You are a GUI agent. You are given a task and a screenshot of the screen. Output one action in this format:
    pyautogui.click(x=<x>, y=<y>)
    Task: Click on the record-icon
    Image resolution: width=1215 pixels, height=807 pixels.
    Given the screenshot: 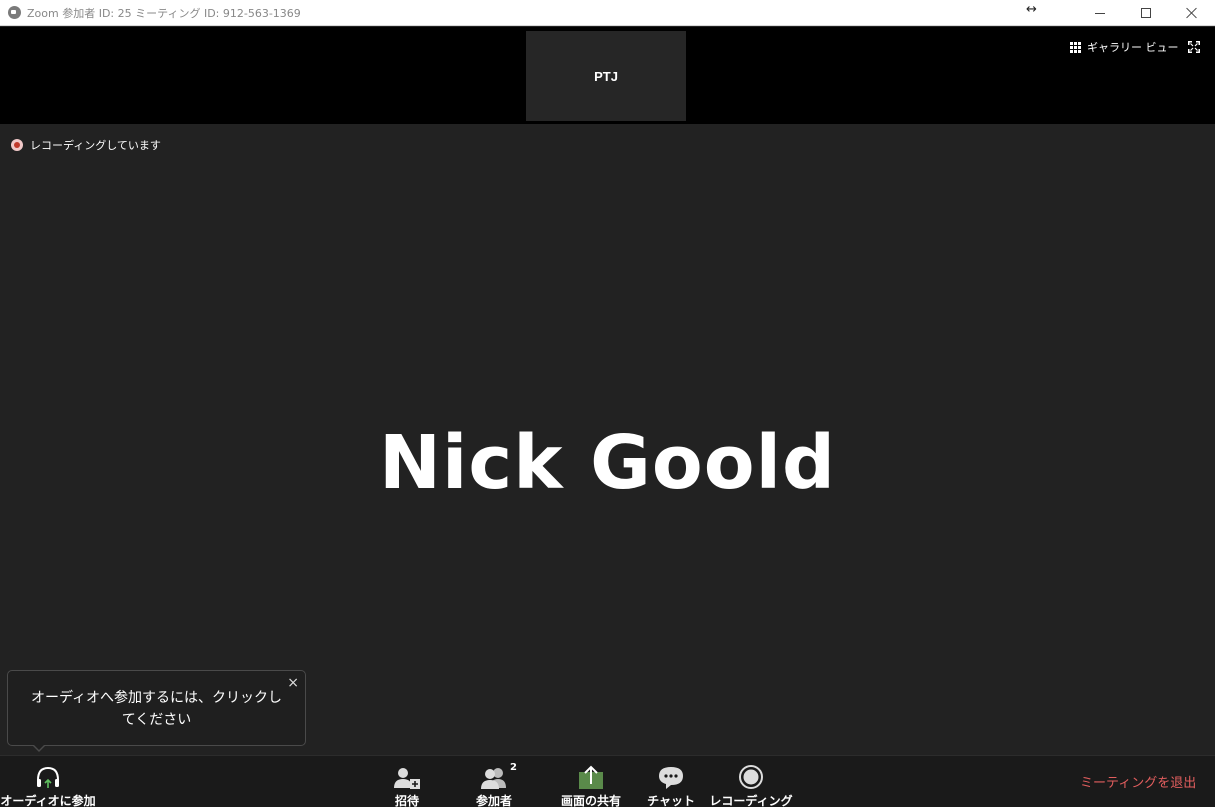 What is the action you would take?
    pyautogui.click(x=751, y=777)
    